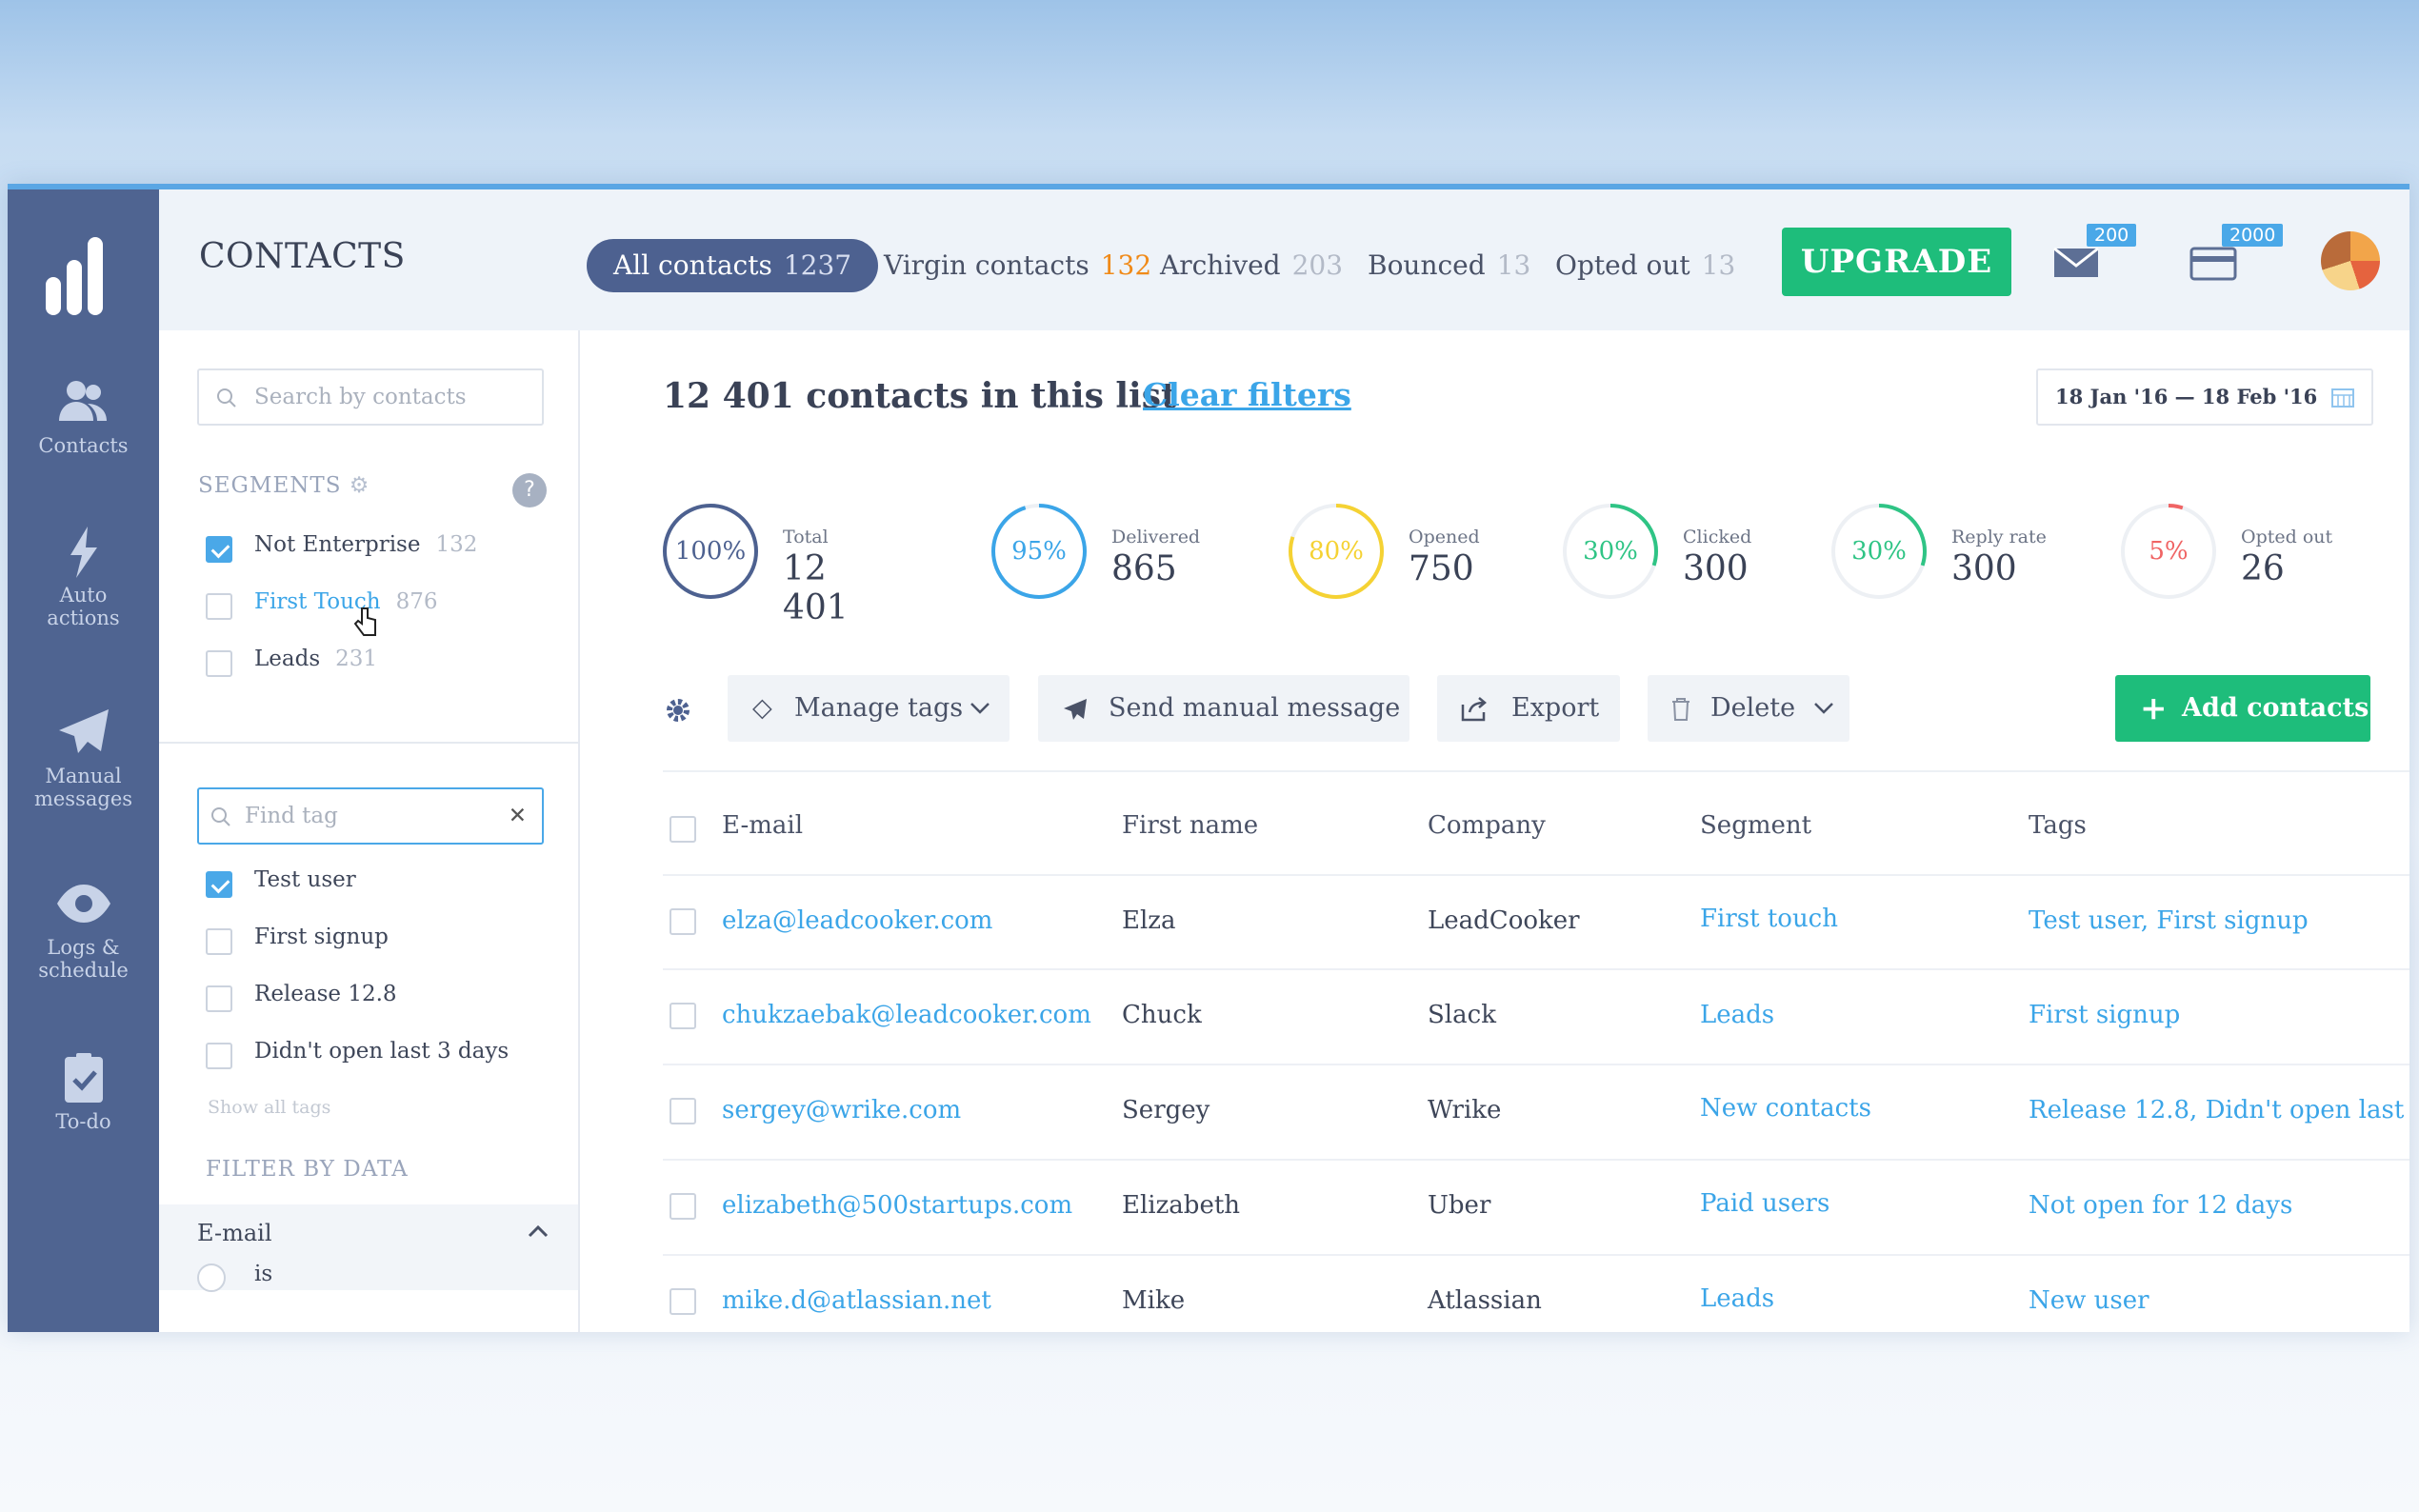 The width and height of the screenshot is (2419, 1512). I want to click on tags-link: Test user, First signup, so click(2169, 920).